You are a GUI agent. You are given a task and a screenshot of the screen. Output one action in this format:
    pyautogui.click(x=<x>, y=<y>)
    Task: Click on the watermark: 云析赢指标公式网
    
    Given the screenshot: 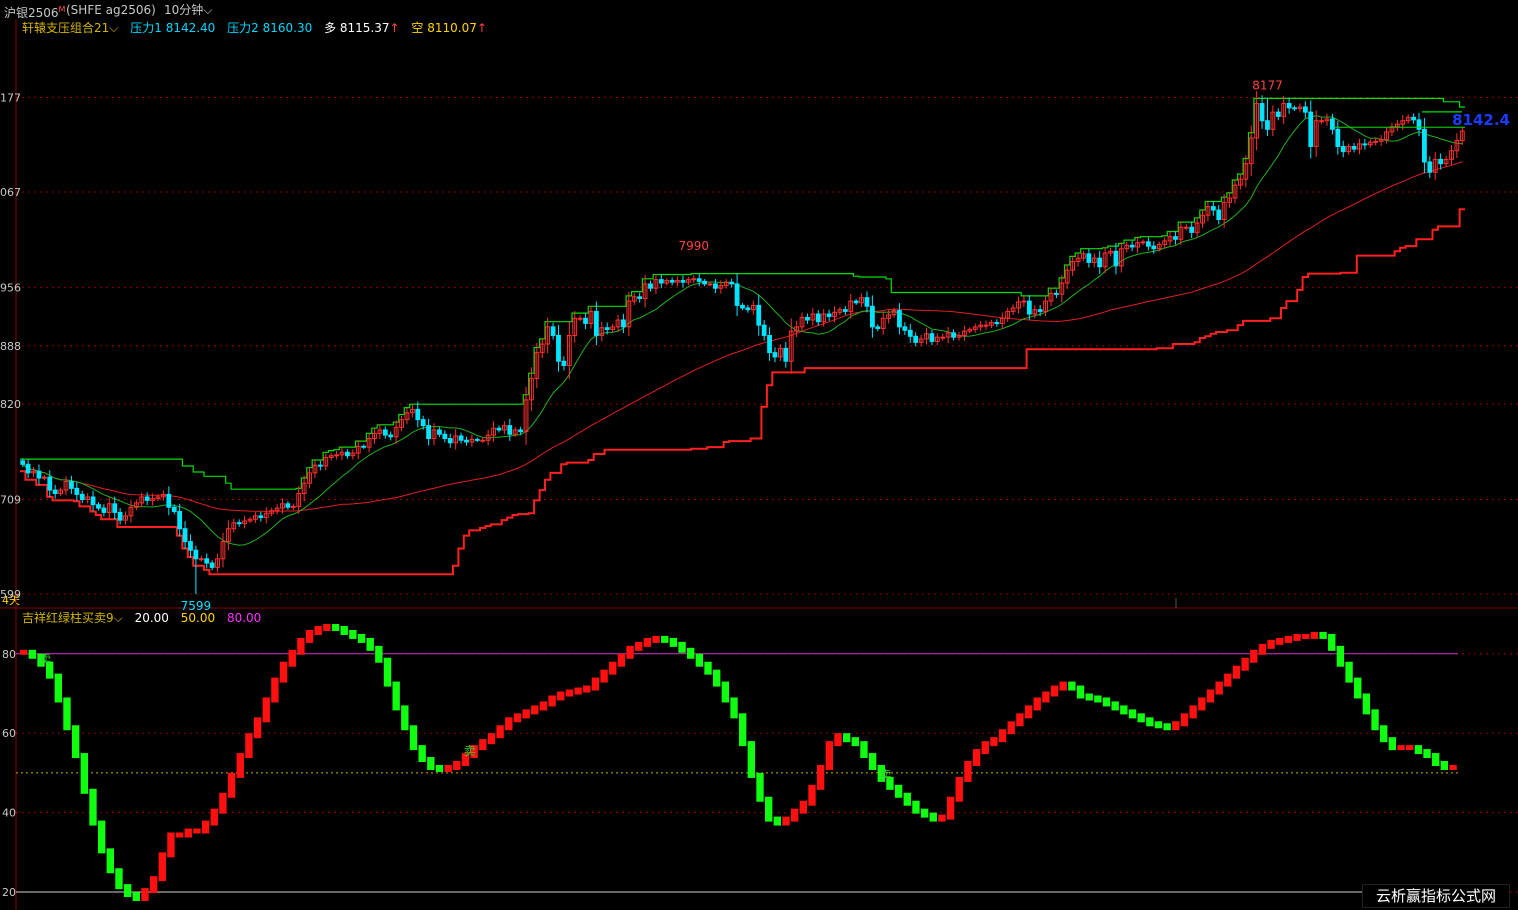 What is the action you would take?
    pyautogui.click(x=1436, y=896)
    